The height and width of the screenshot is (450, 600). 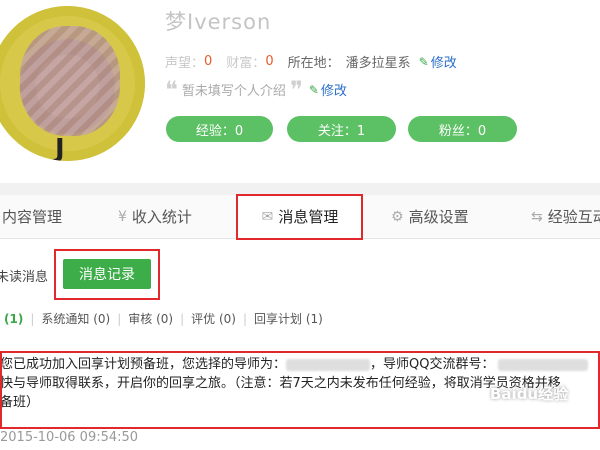 What do you see at coordinates (75, 318) in the screenshot?
I see `filter-system-notice: 系统通知 (0)` at bounding box center [75, 318].